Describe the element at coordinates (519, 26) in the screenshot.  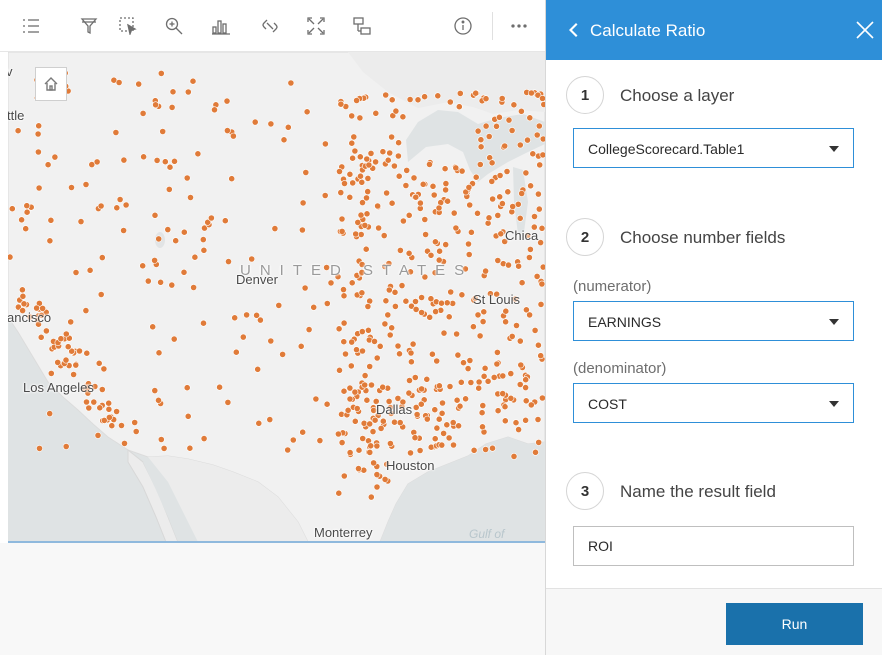
I see `more-icon` at that location.